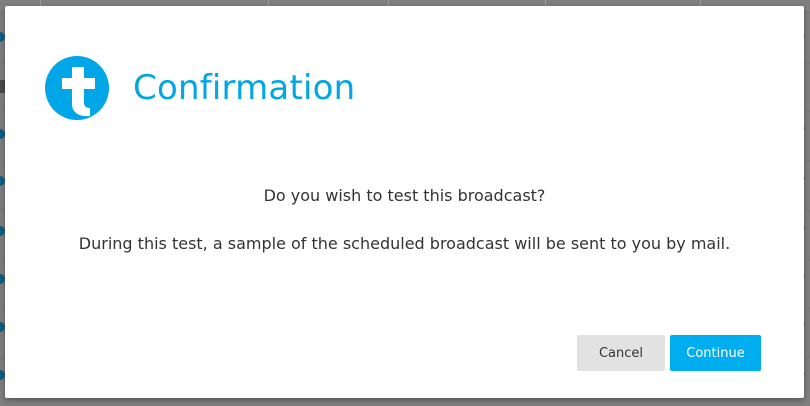  Describe the element at coordinates (244, 88) in the screenshot. I see `dialog-title: Confirmation` at that location.